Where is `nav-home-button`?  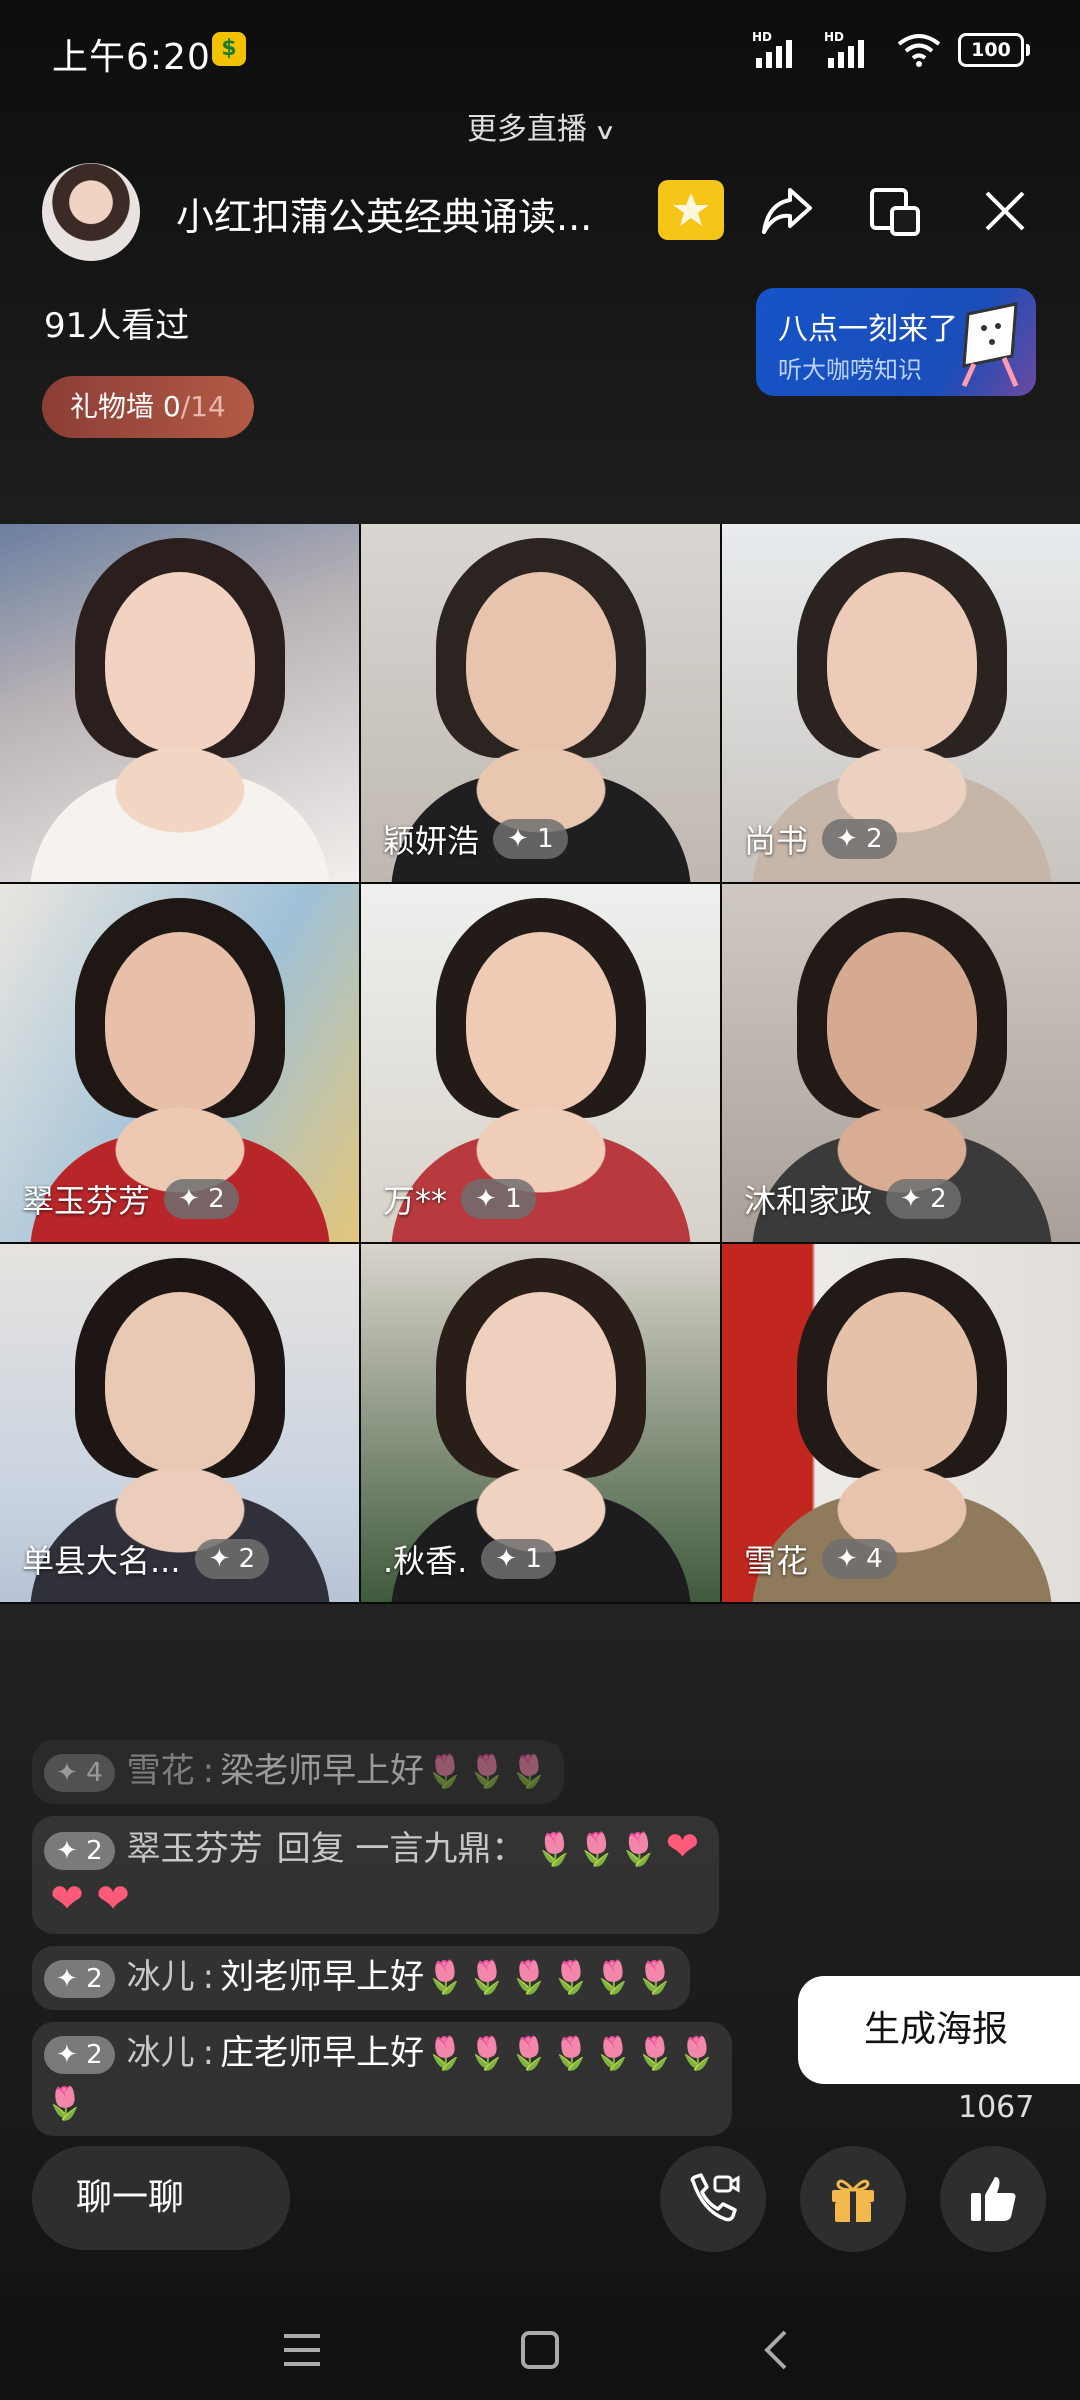
nav-home-button is located at coordinates (540, 2350).